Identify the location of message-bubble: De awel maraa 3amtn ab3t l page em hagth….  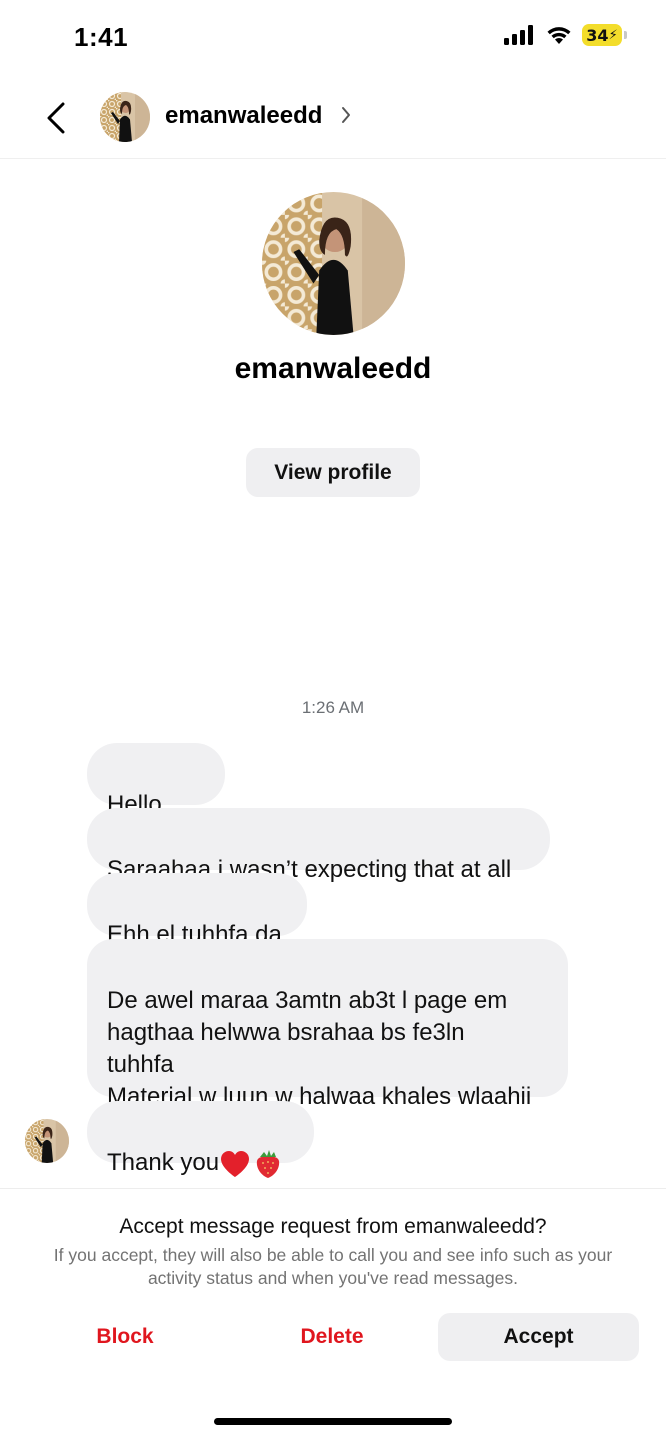
(327, 1024).